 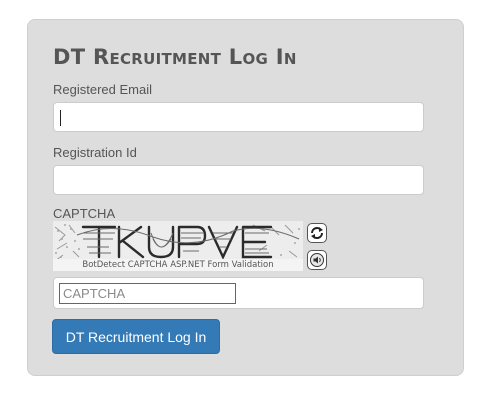 I want to click on speaker-icon, so click(x=317, y=260).